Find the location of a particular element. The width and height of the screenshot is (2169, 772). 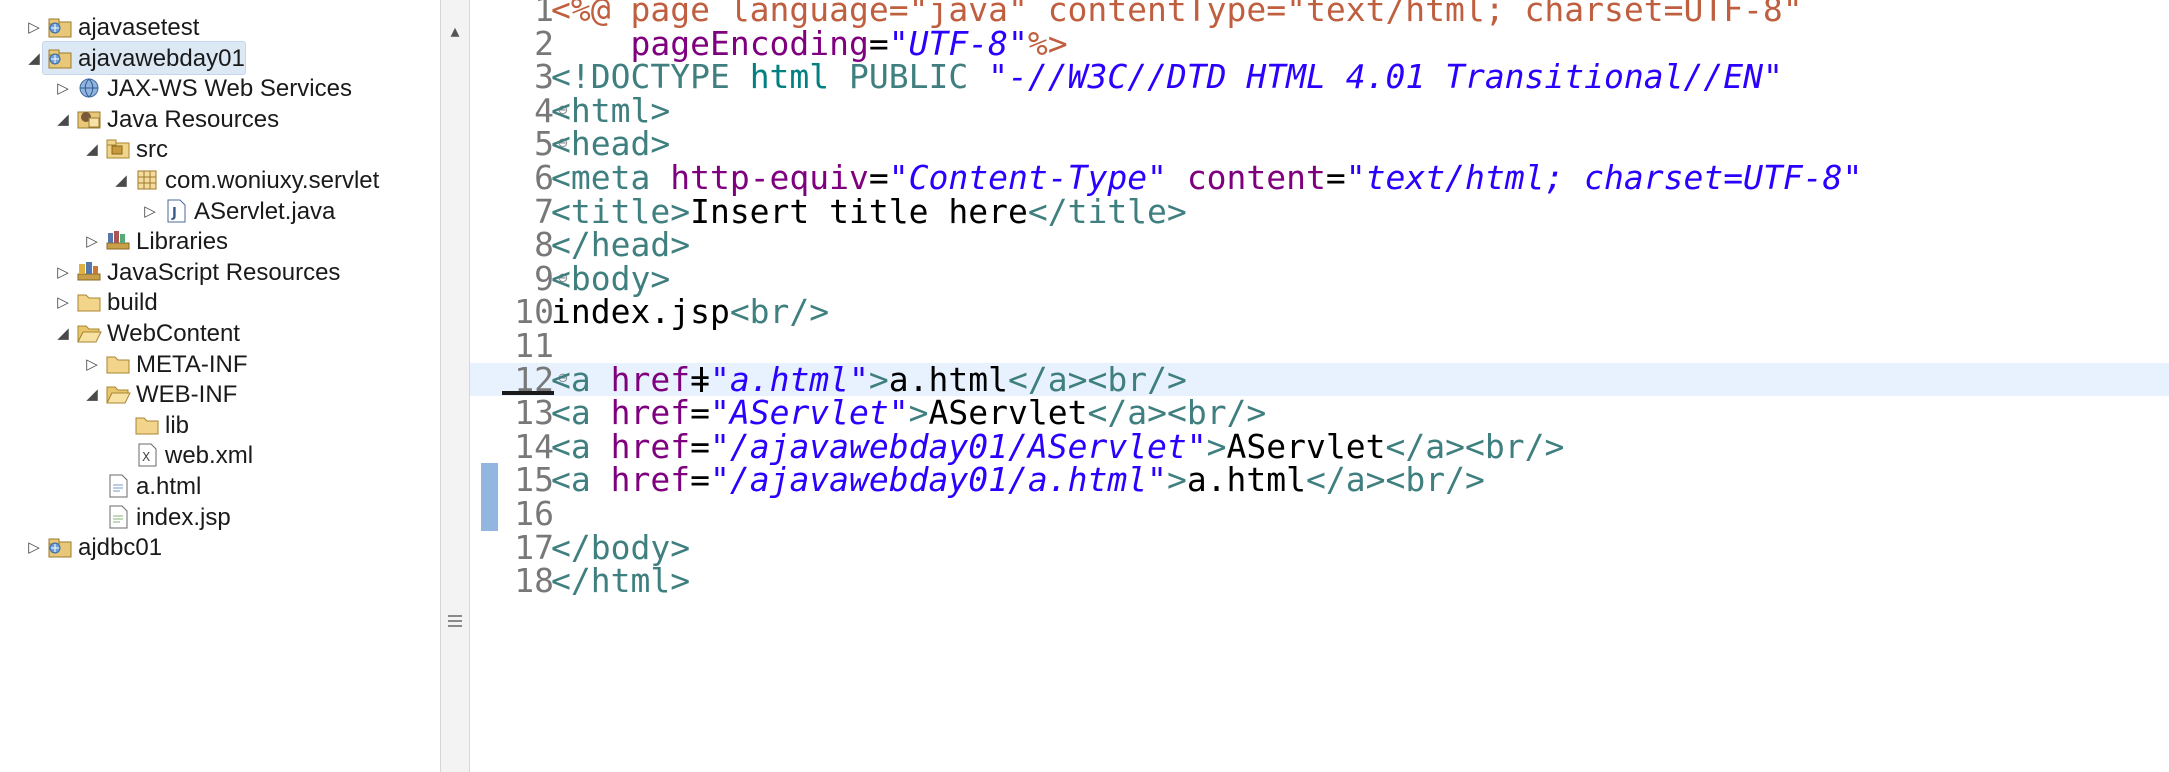

line-number: 17 is located at coordinates (534, 547).